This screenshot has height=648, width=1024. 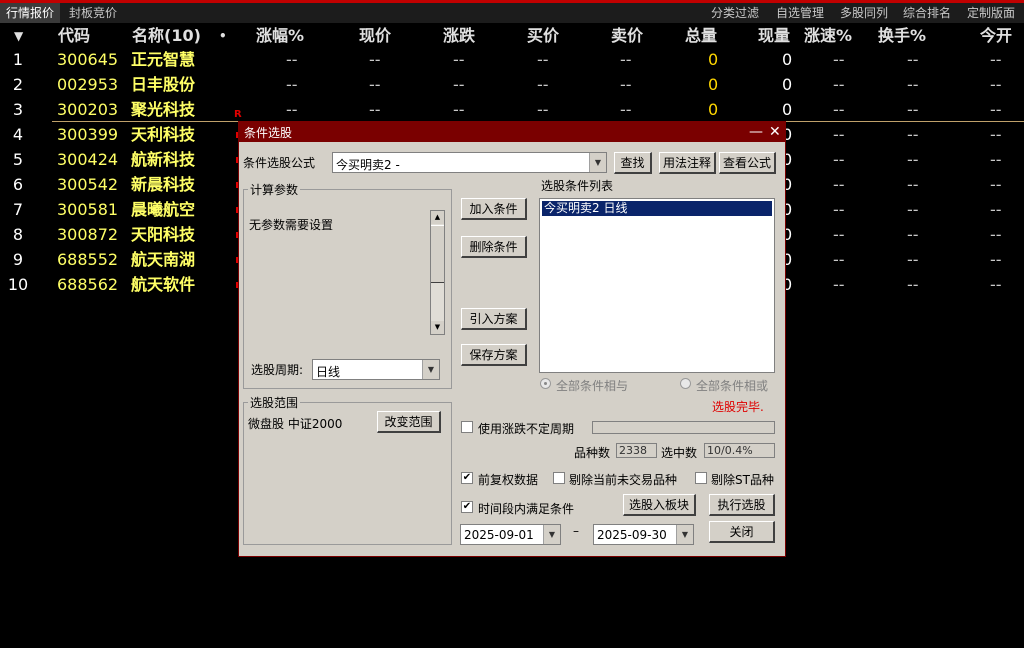 What do you see at coordinates (685, 383) in the screenshot?
I see `radio-or` at bounding box center [685, 383].